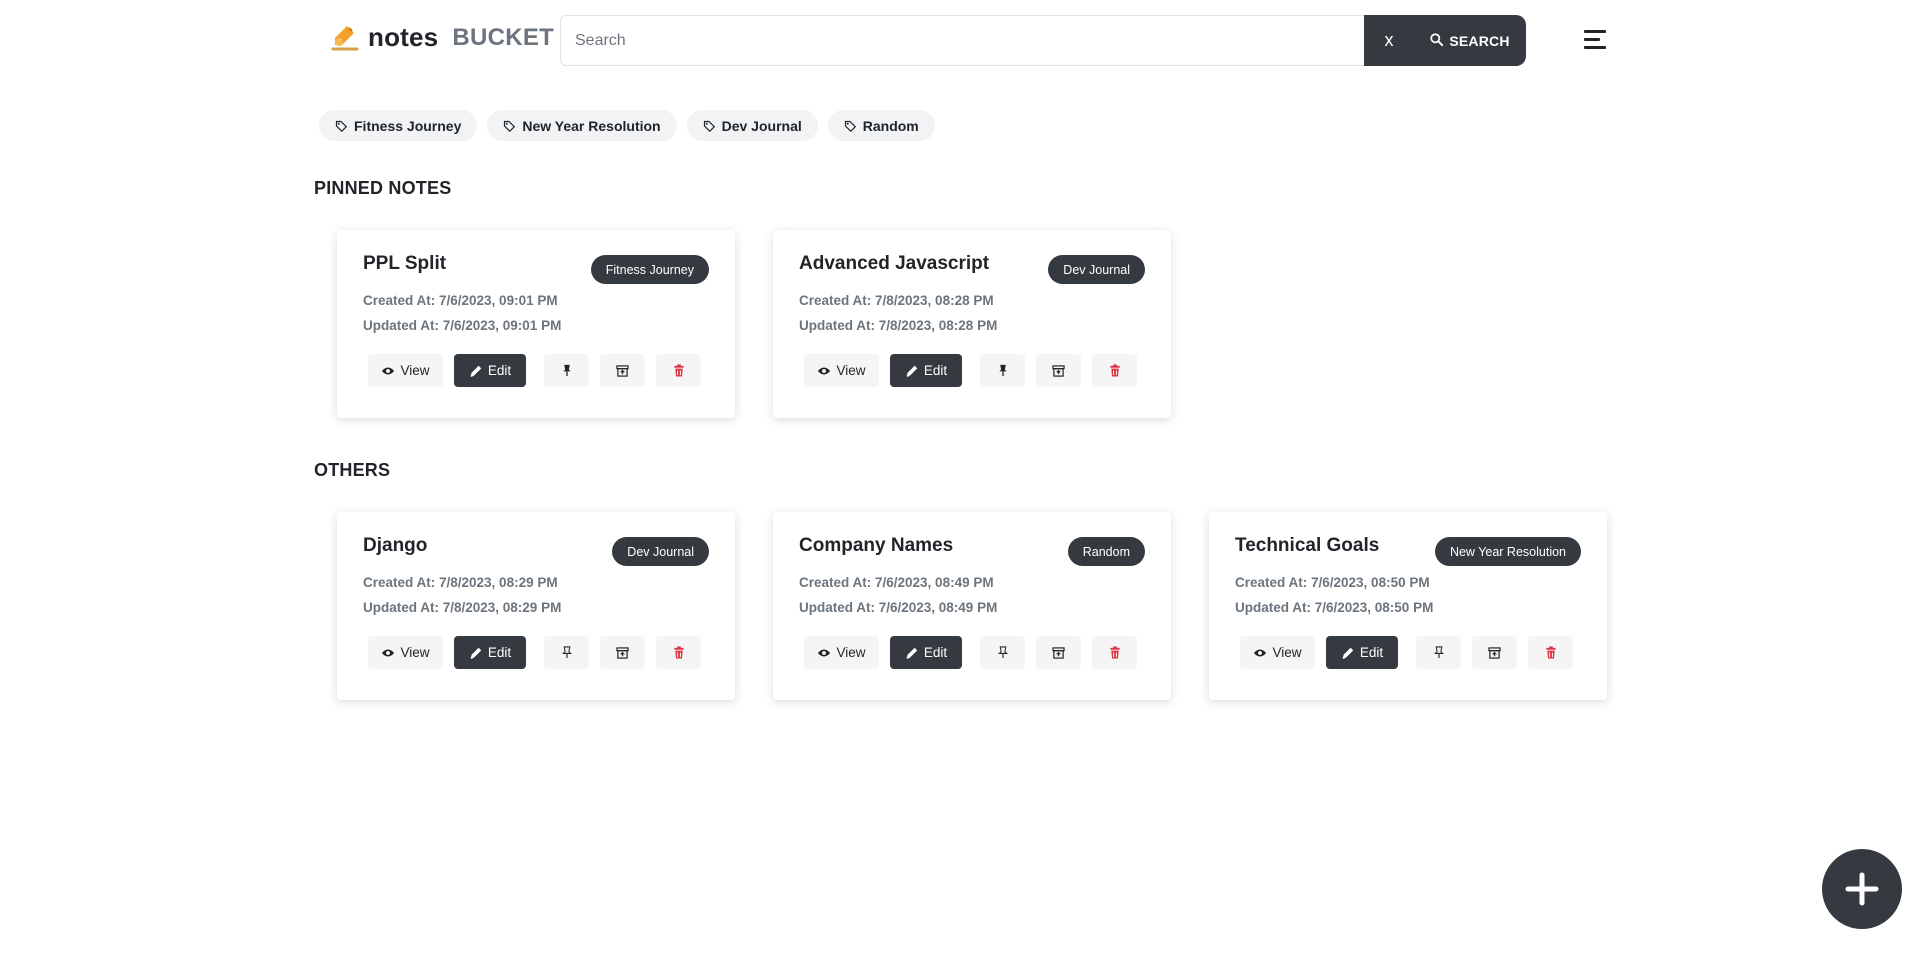 Image resolution: width=1918 pixels, height=958 pixels. What do you see at coordinates (649, 269) in the screenshot?
I see `note-tag-badge: Fitness Journey` at bounding box center [649, 269].